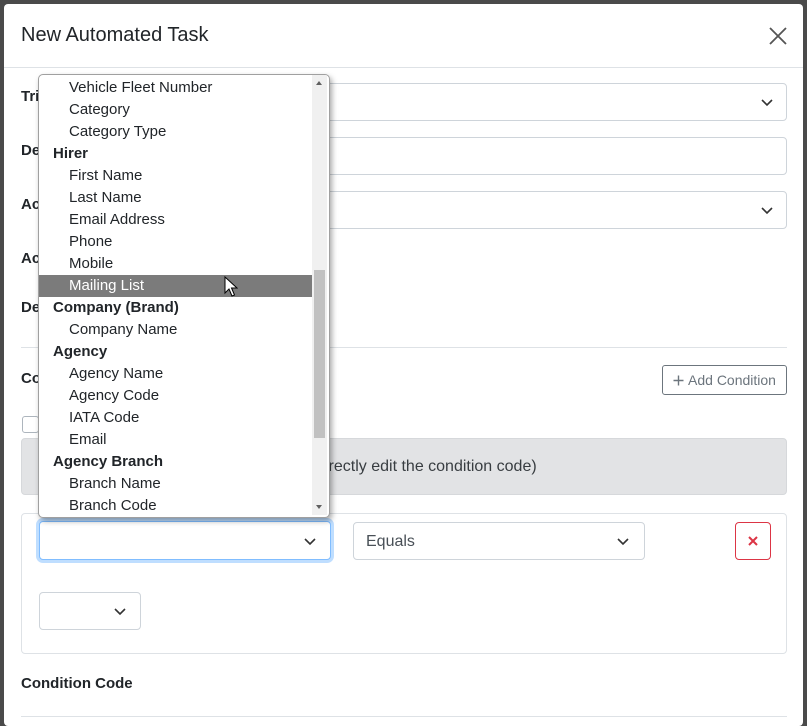  What do you see at coordinates (175, 374) in the screenshot?
I see `dropdown-option: Agency Name` at bounding box center [175, 374].